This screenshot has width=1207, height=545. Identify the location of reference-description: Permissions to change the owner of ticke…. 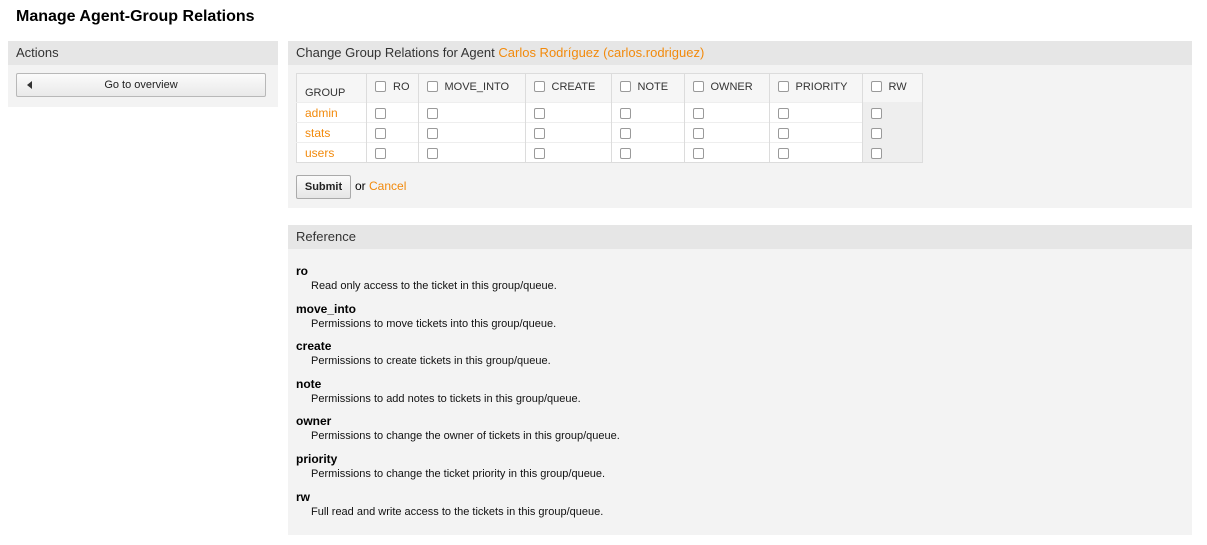
(465, 436).